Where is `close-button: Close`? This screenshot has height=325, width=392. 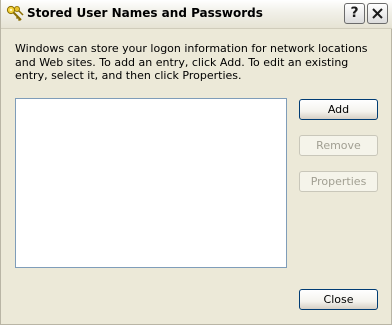
close-button: Close is located at coordinates (338, 299).